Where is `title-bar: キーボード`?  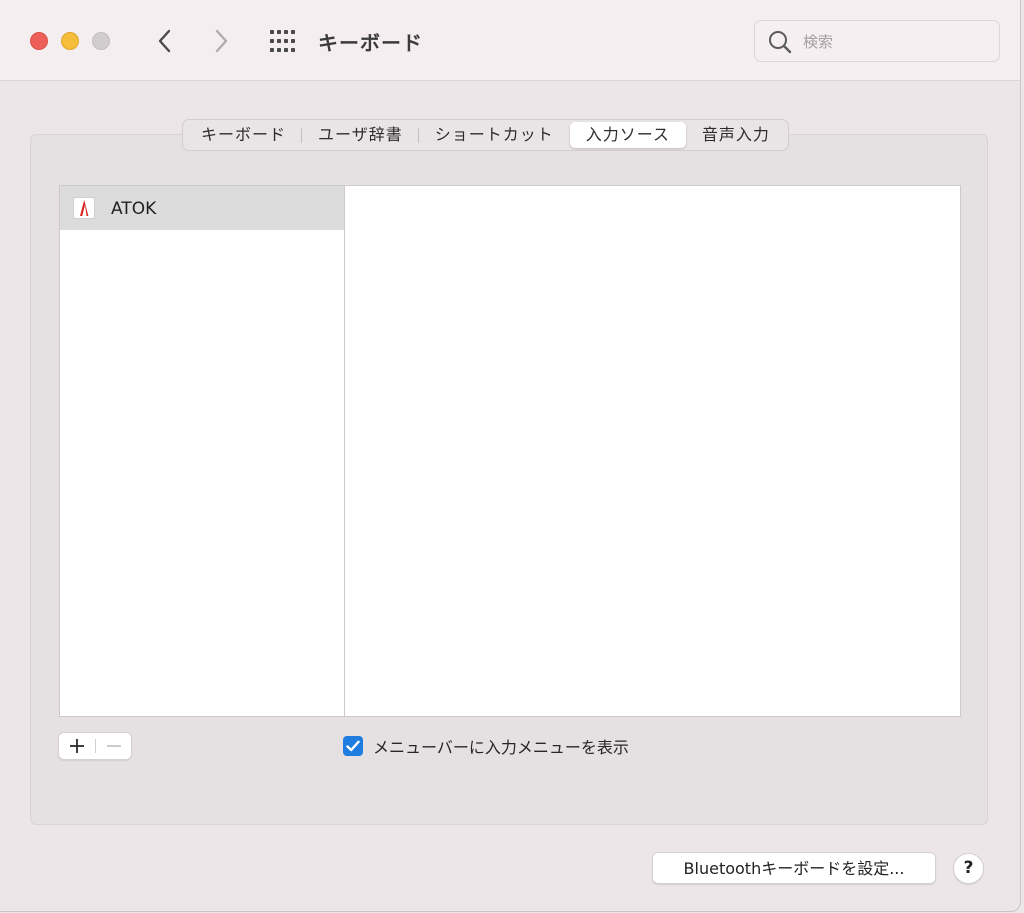
title-bar: キーボード is located at coordinates (510, 40).